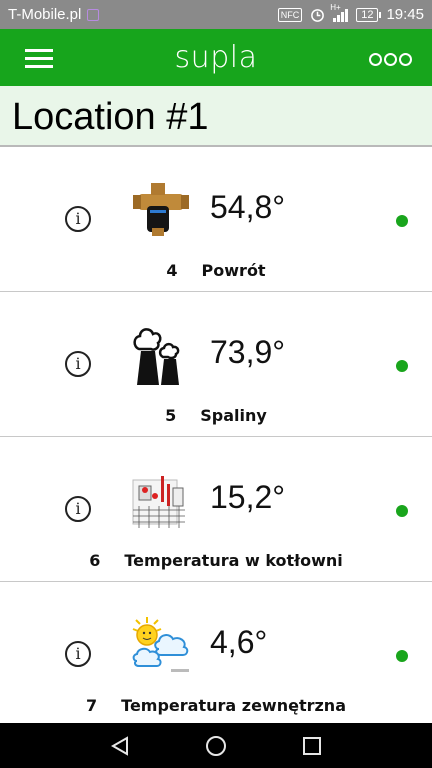 The width and height of the screenshot is (432, 768). I want to click on supla-rings-icon, so click(390, 59).